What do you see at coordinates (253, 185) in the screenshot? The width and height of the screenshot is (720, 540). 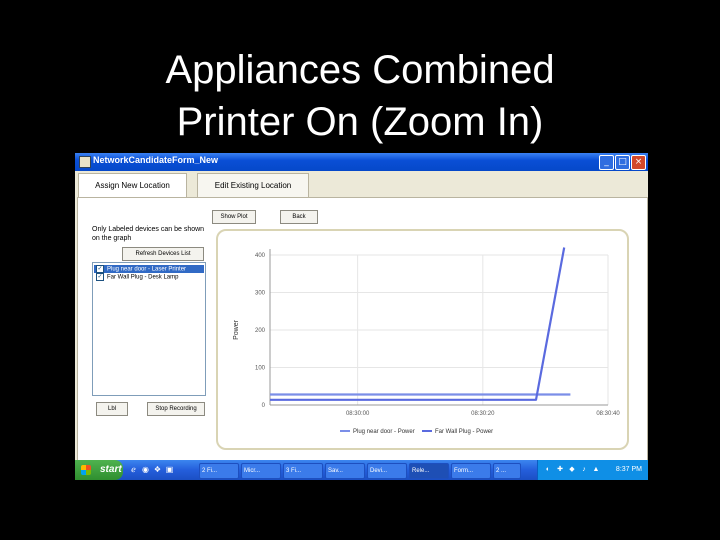 I see `tab-edit-existing-location: Edit Existing Location` at bounding box center [253, 185].